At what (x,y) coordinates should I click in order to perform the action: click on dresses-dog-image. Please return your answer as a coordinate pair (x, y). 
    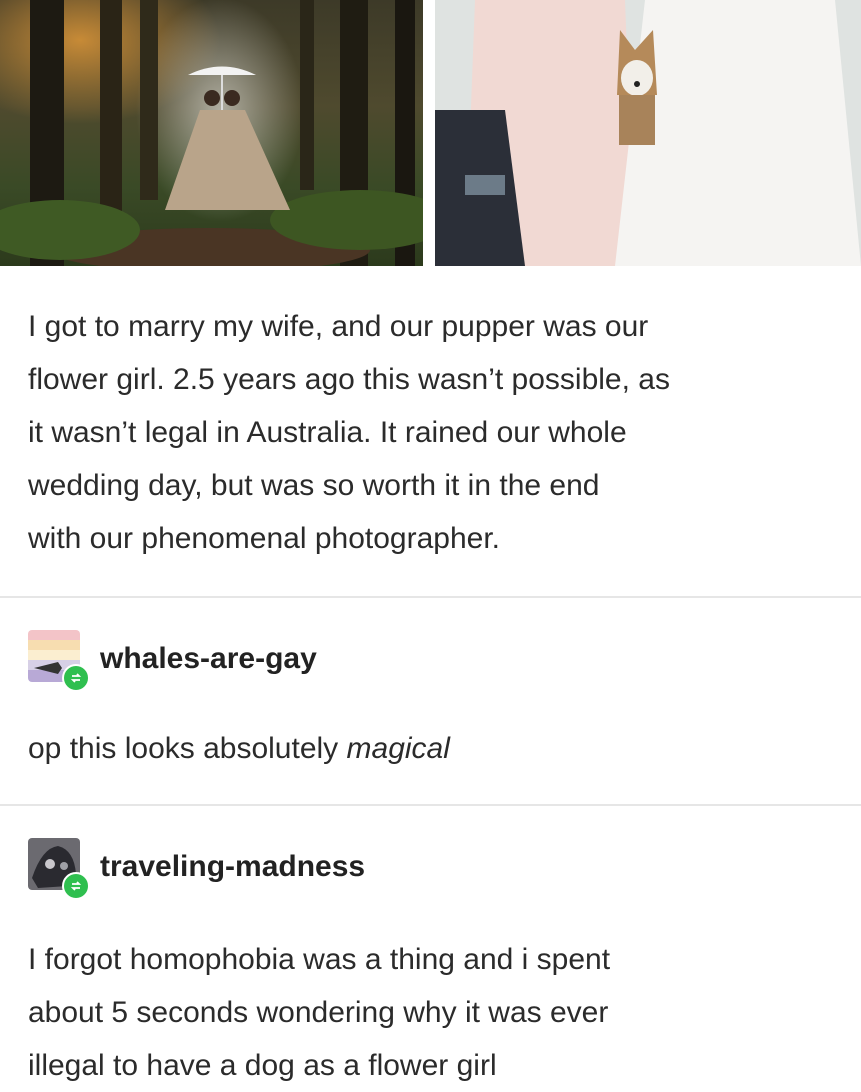
    Looking at the image, I should click on (648, 133).